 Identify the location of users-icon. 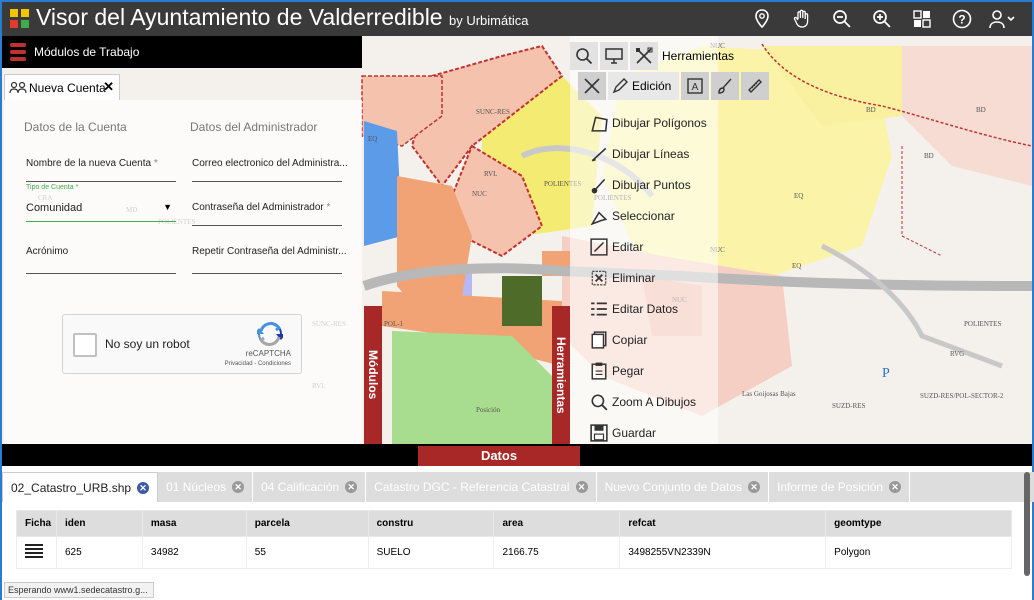
(18, 87).